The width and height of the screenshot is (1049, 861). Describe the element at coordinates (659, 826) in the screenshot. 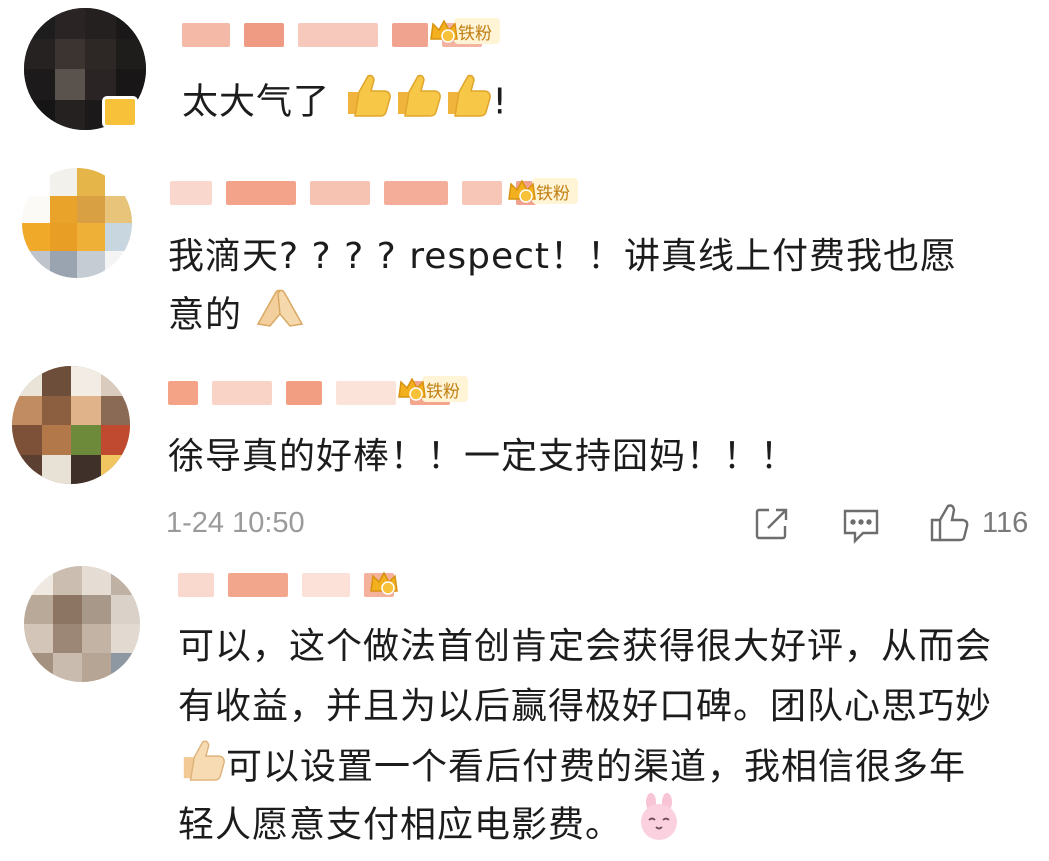

I see `bunny-face-icon` at that location.